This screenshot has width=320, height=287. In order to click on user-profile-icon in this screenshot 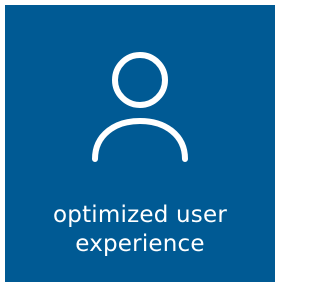, I will do `click(140, 107)`.